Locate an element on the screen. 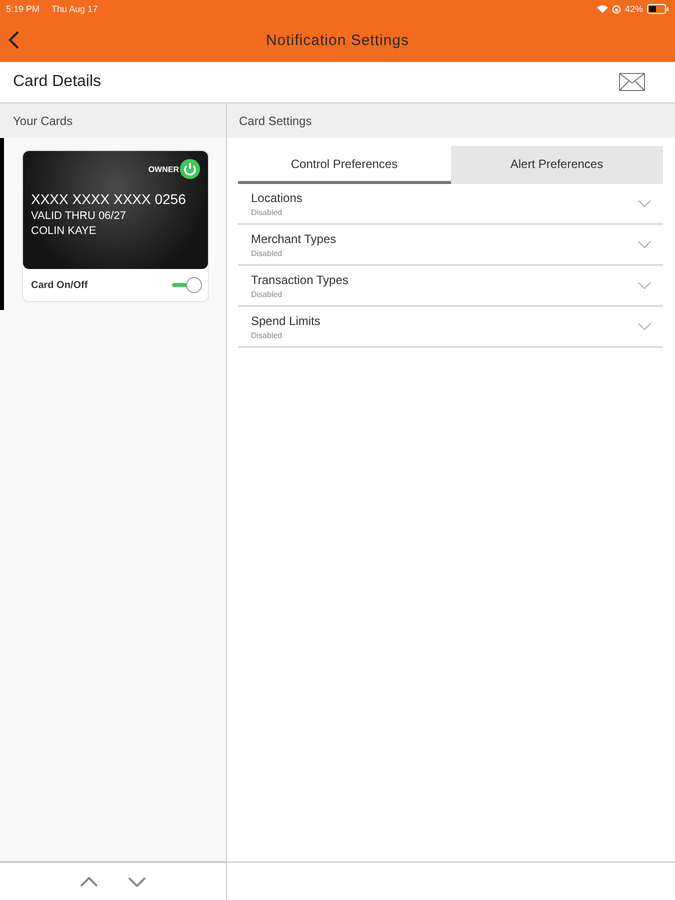 The image size is (675, 900). wifi-icon is located at coordinates (602, 9).